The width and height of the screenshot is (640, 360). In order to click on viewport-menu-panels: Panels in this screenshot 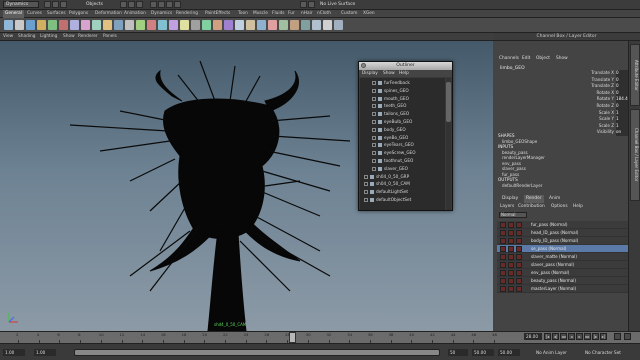, I will do `click(110, 37)`.